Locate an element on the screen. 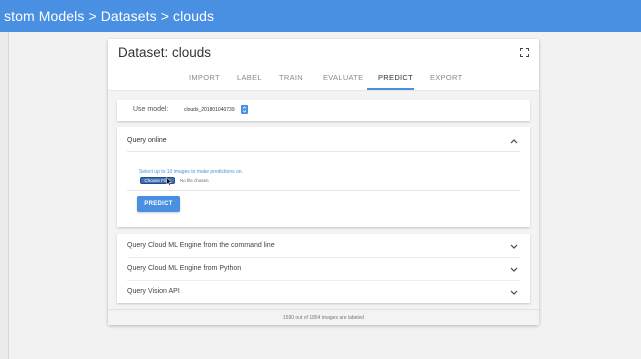 The width and height of the screenshot is (641, 359). tab-train: TRAIN is located at coordinates (291, 80).